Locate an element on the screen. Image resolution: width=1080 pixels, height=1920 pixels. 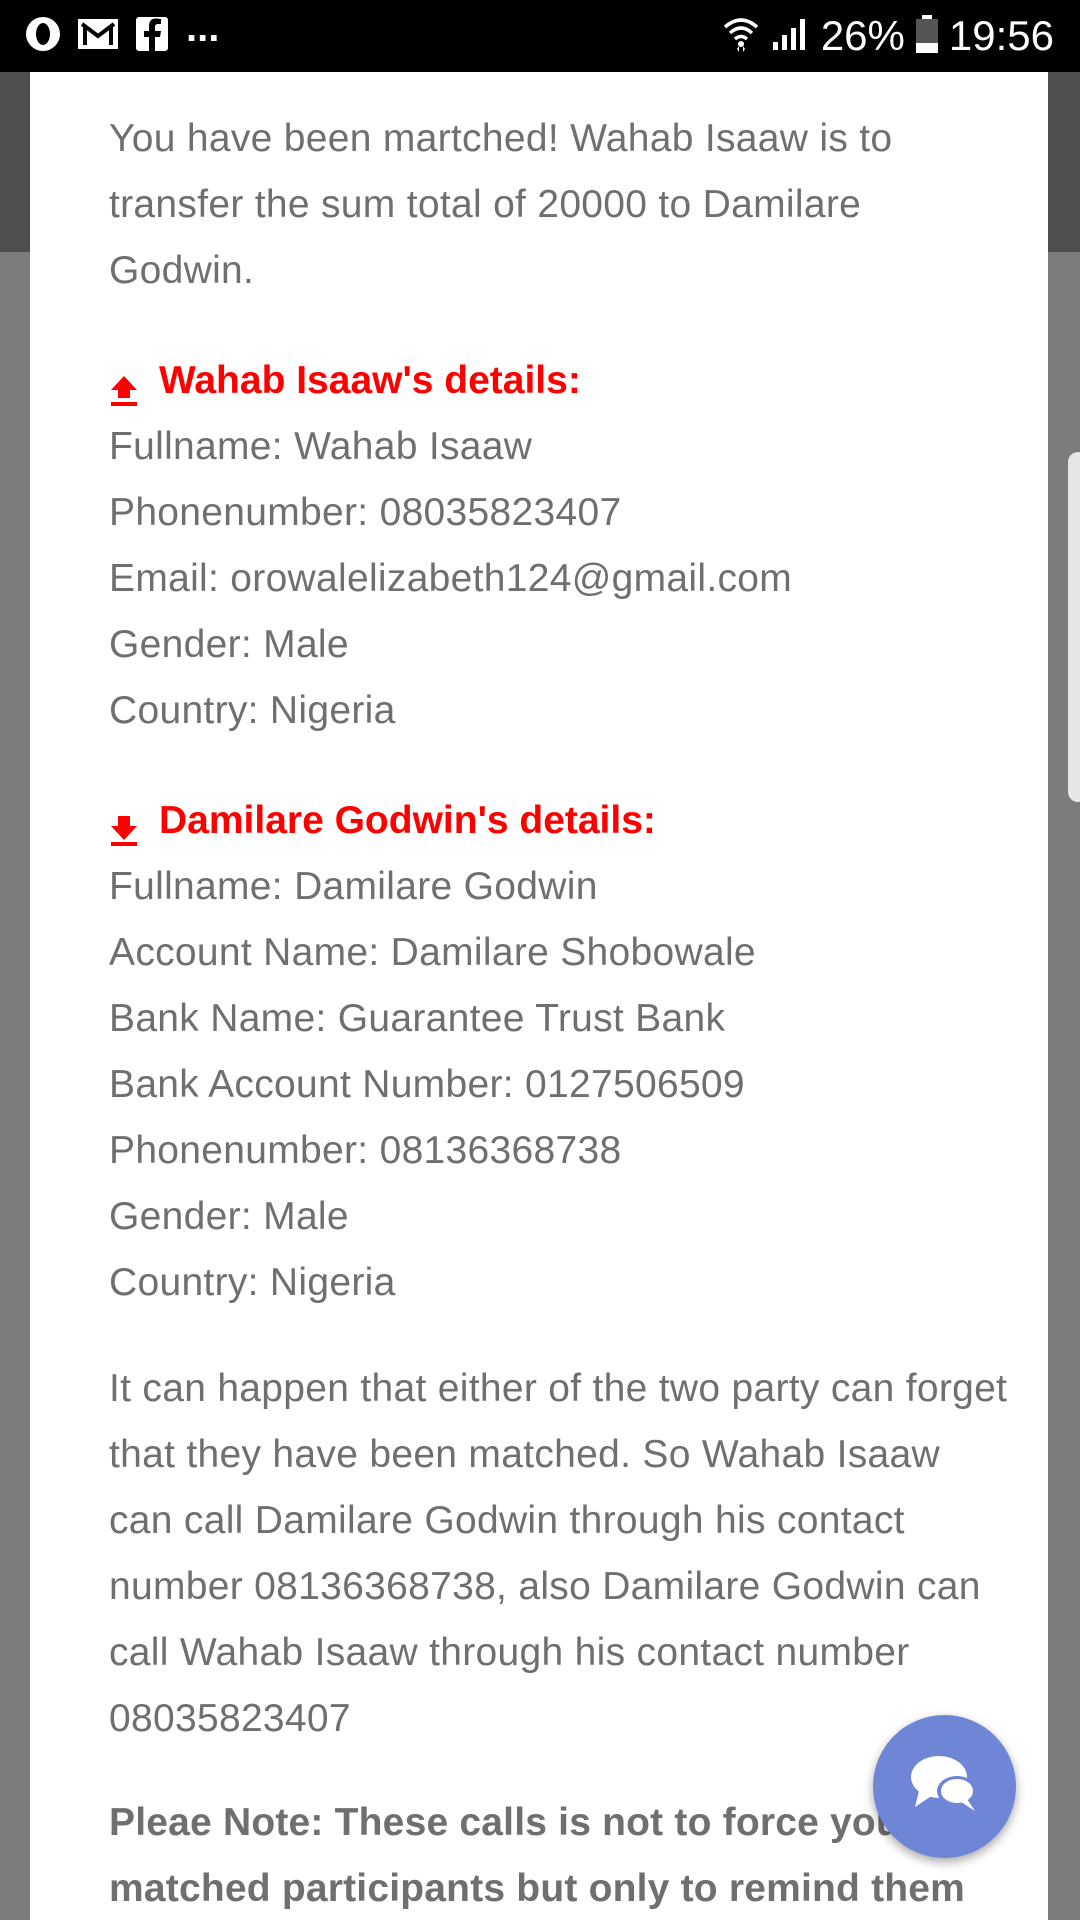
status-bar: ... 26% 19:56 is located at coordinates (540, 36).